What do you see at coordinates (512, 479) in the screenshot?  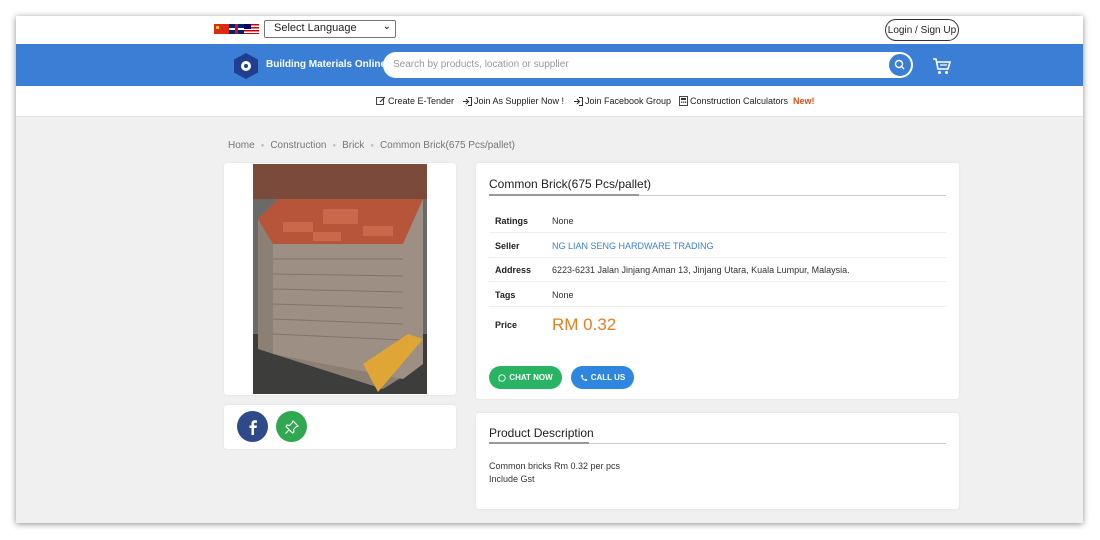 I see `description-line: Include Gst` at bounding box center [512, 479].